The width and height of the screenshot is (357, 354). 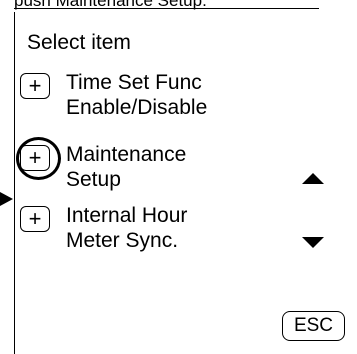 I want to click on triangle-down-icon, so click(x=313, y=242).